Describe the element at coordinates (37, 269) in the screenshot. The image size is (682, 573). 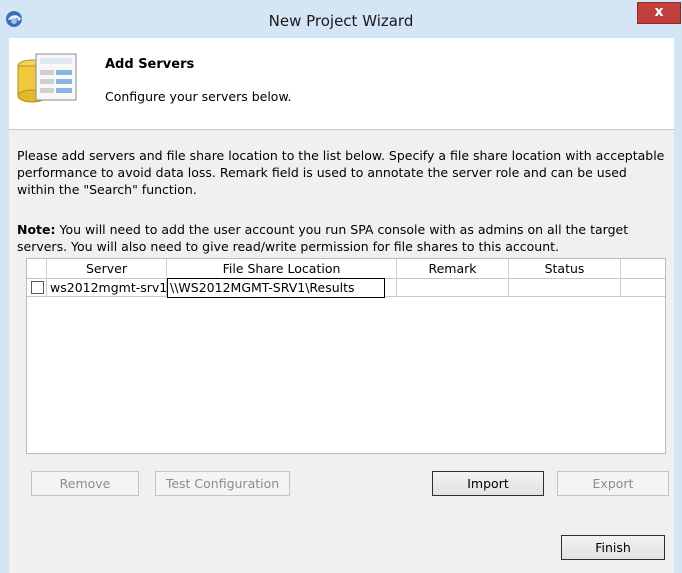
I see `header-checkbox-column` at that location.